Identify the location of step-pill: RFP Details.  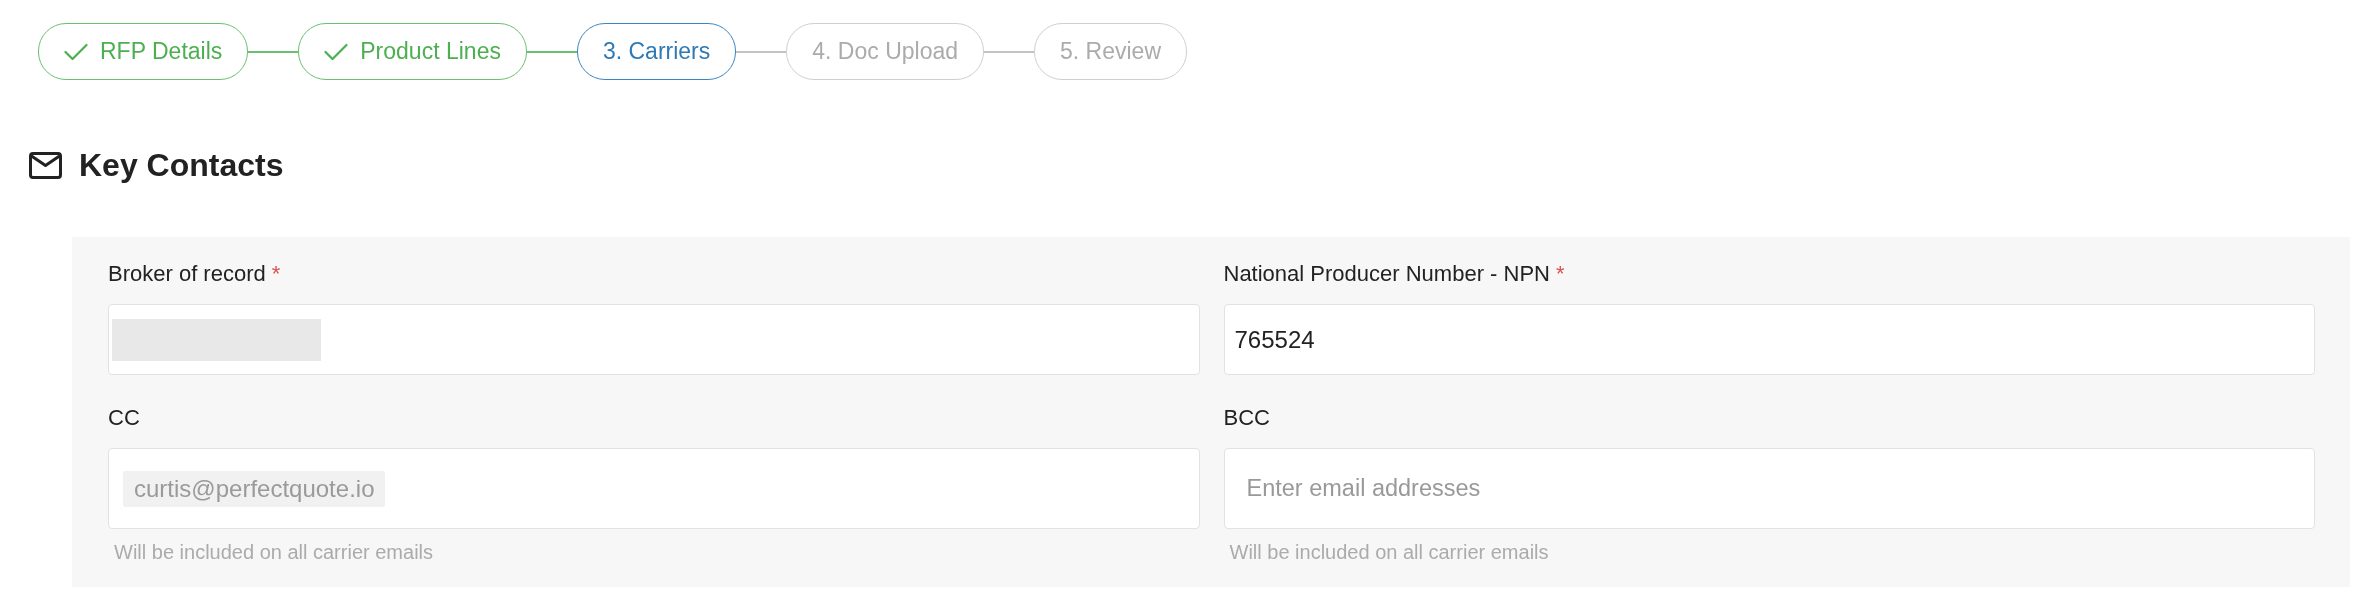
(143, 51).